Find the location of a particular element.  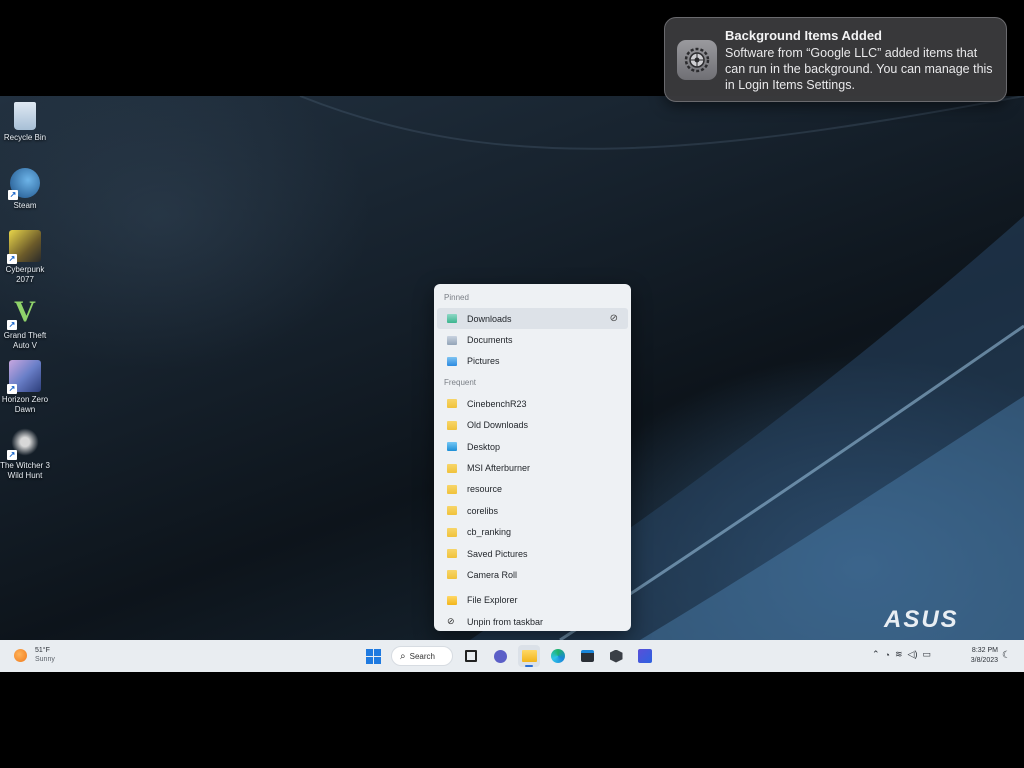

weather-widget: 51°F Sunny is located at coordinates (34, 655).